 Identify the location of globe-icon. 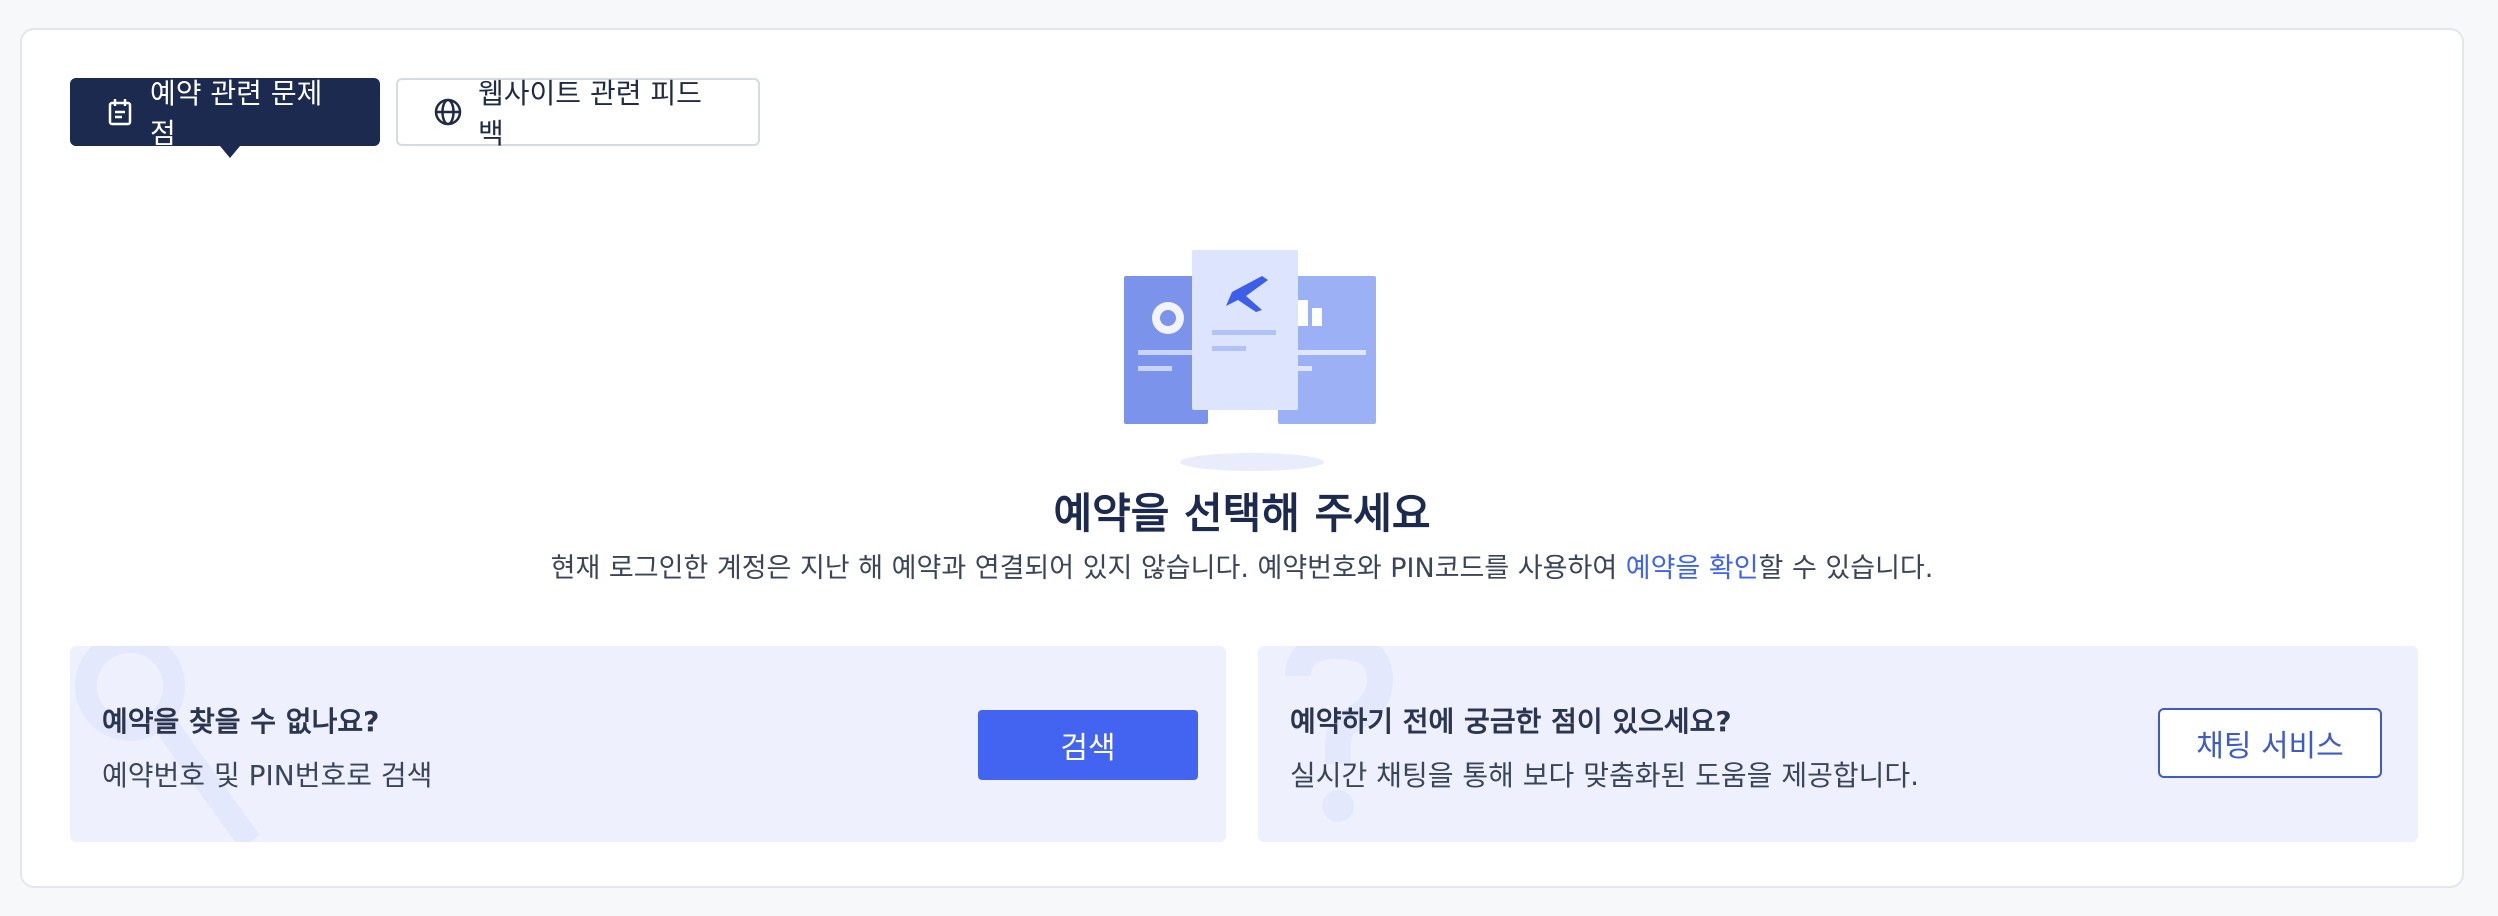
(448, 112).